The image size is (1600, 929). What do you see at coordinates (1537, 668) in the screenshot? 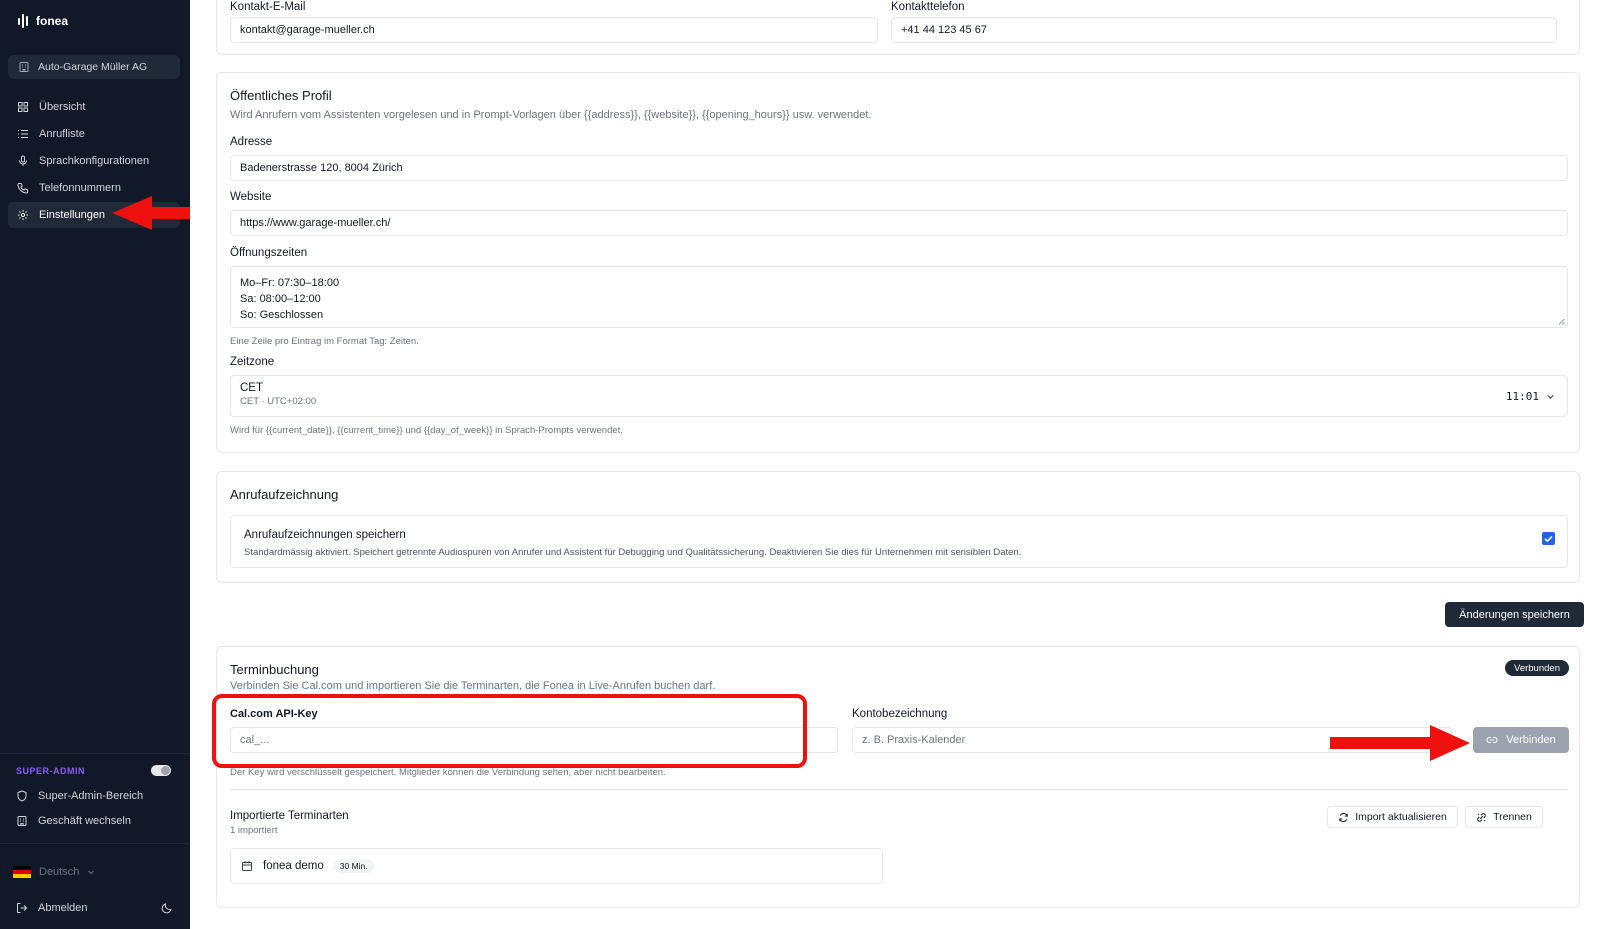
I see `connected-badge: Verbunden` at bounding box center [1537, 668].